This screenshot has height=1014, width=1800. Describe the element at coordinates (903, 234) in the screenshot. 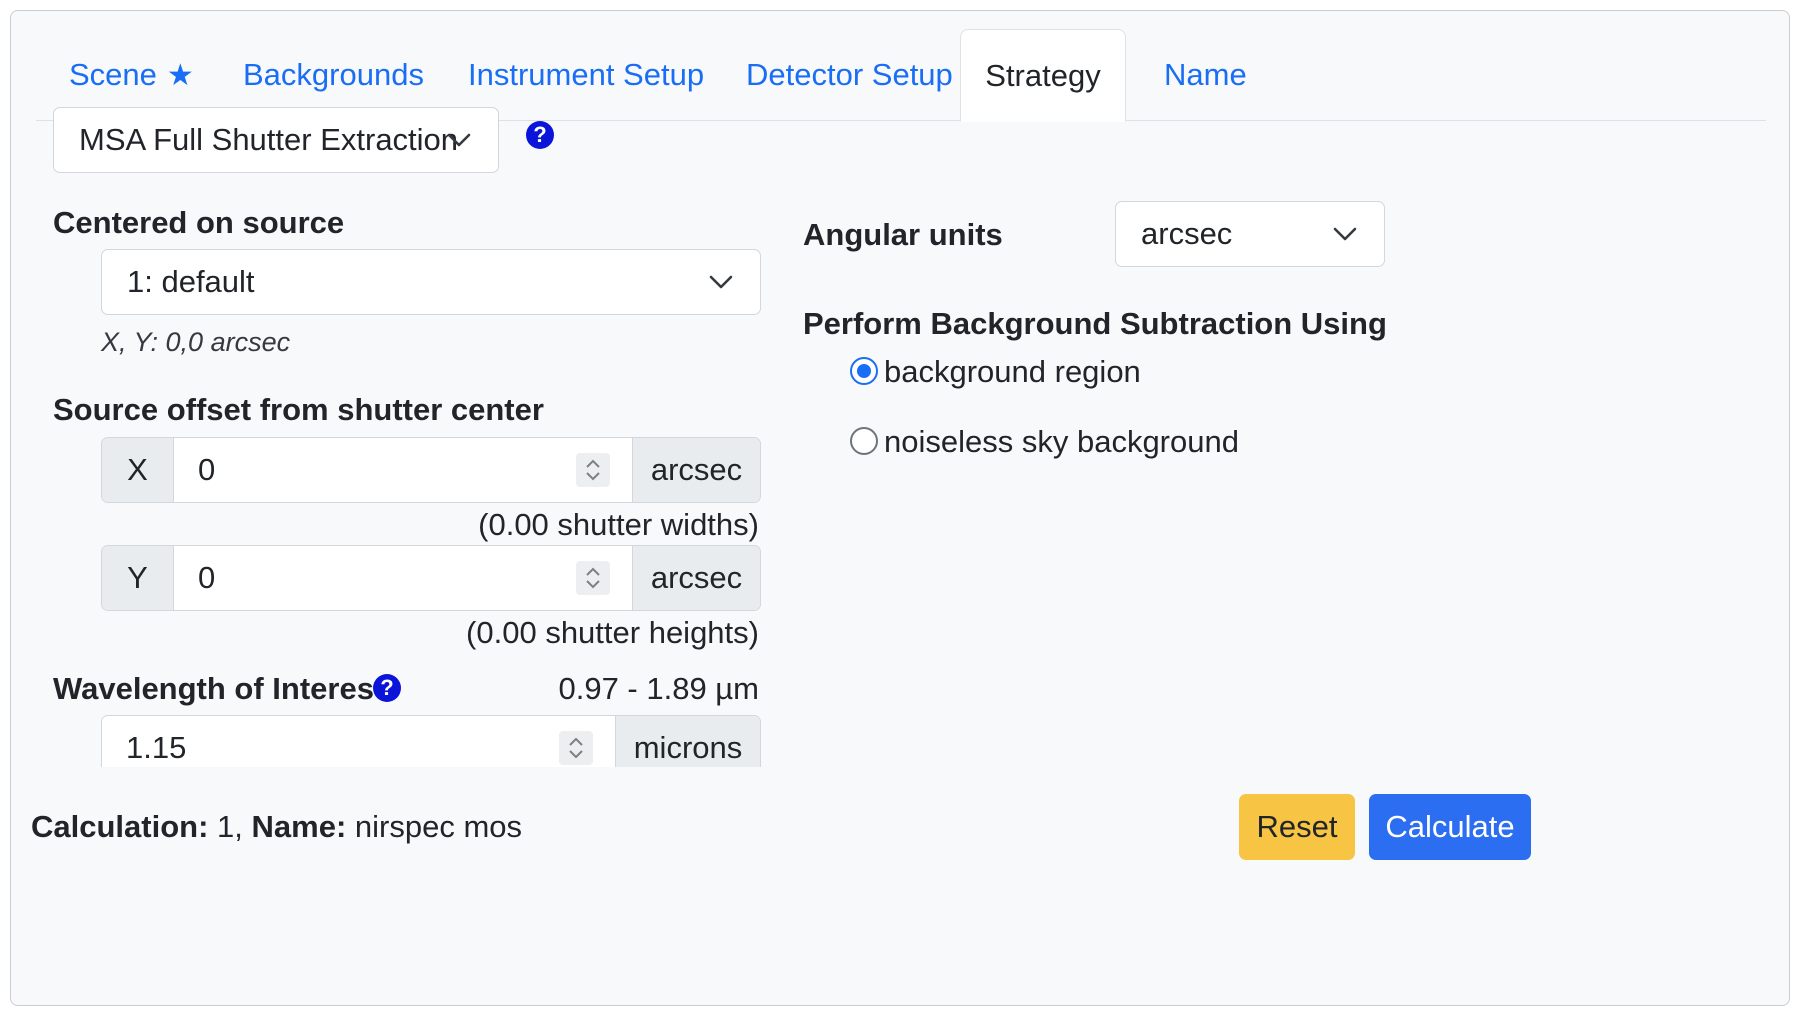

I see `angular-units-label: Angular units` at that location.